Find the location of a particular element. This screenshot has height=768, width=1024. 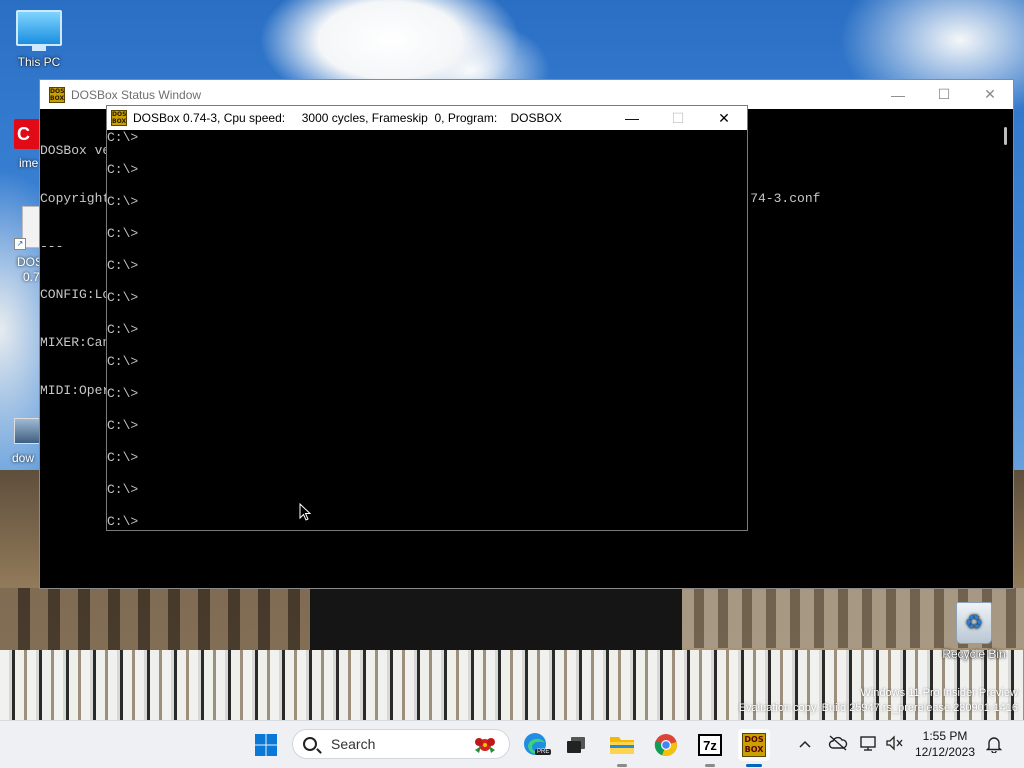

network-status-button is located at coordinates (869, 744).